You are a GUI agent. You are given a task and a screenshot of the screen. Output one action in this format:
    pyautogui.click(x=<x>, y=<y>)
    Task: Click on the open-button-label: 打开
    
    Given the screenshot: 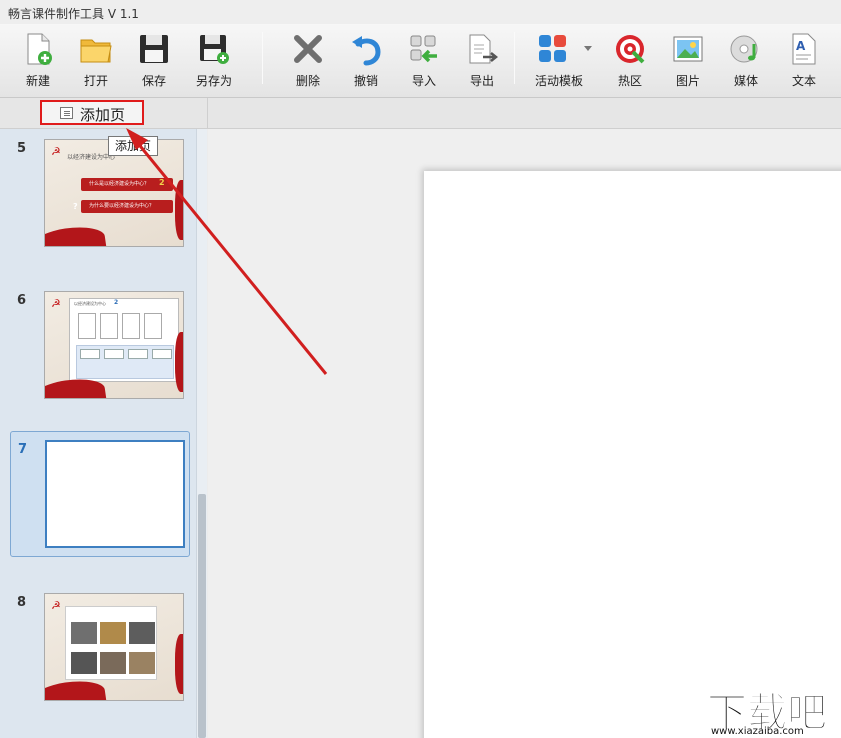 What is the action you would take?
    pyautogui.click(x=95, y=81)
    